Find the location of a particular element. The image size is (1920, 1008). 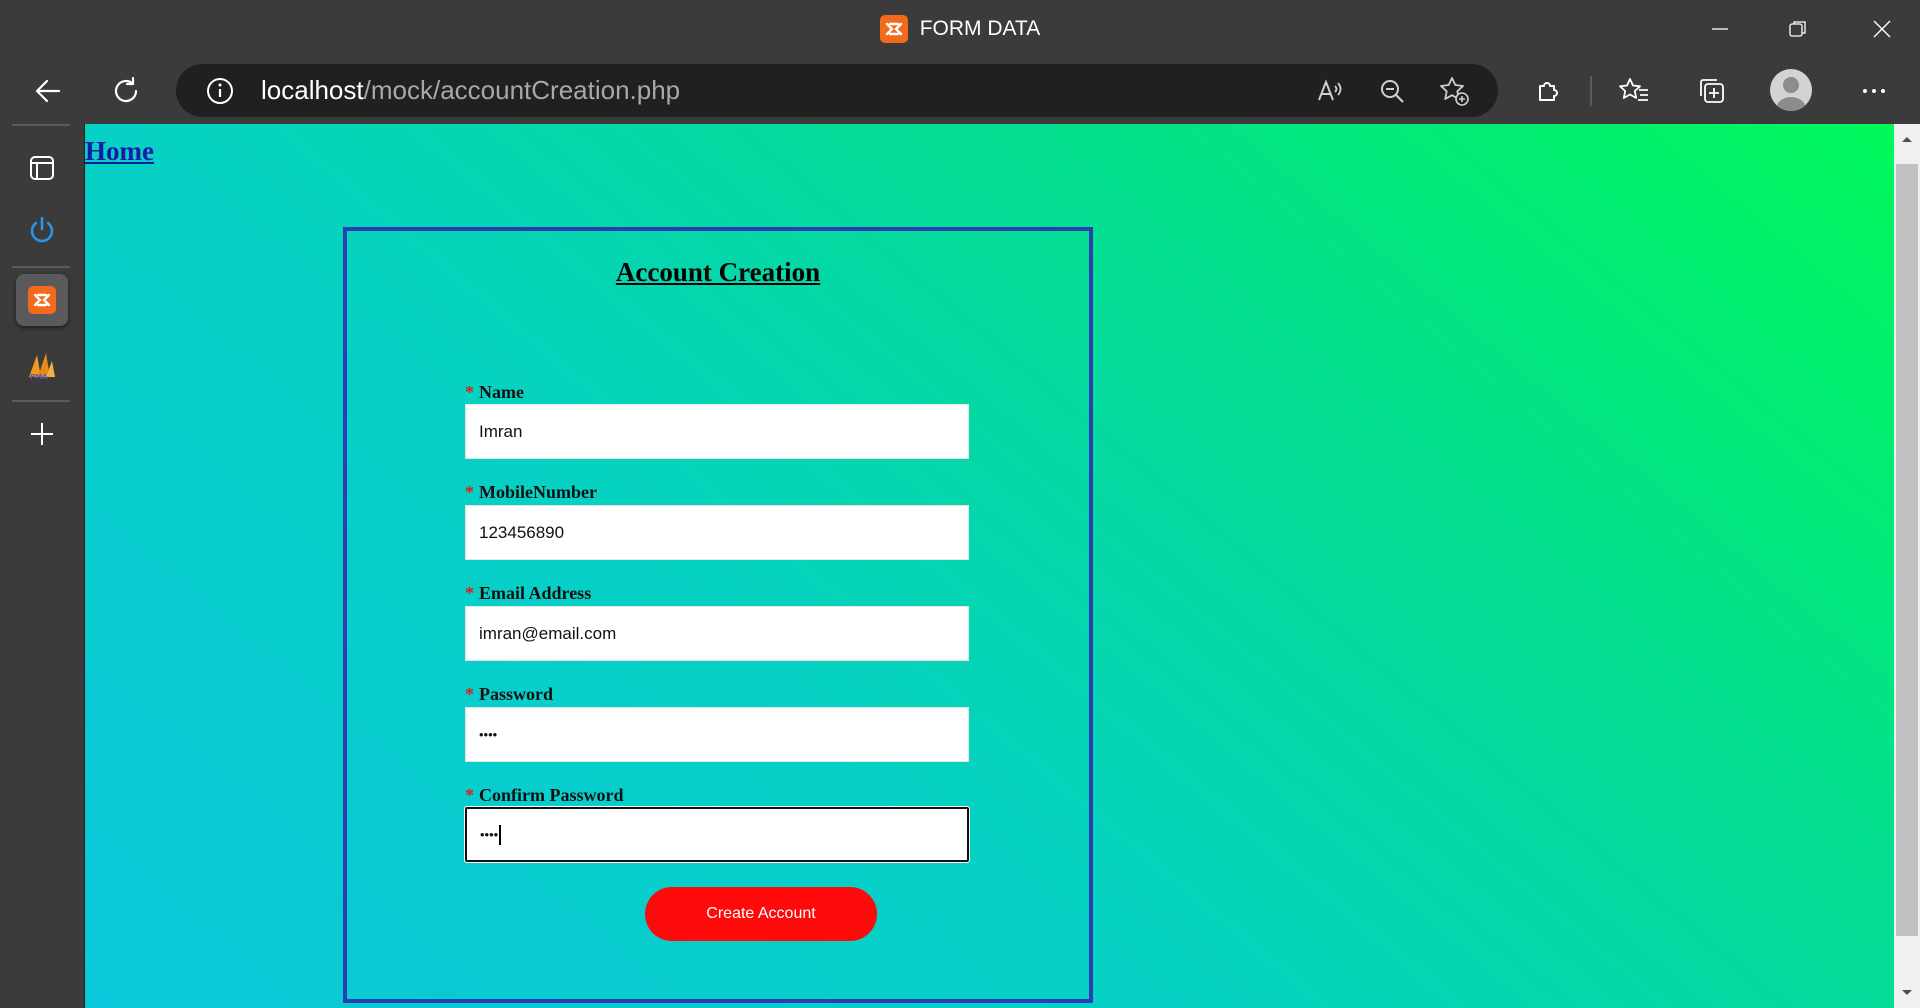

settings-more-button is located at coordinates (1874, 91).